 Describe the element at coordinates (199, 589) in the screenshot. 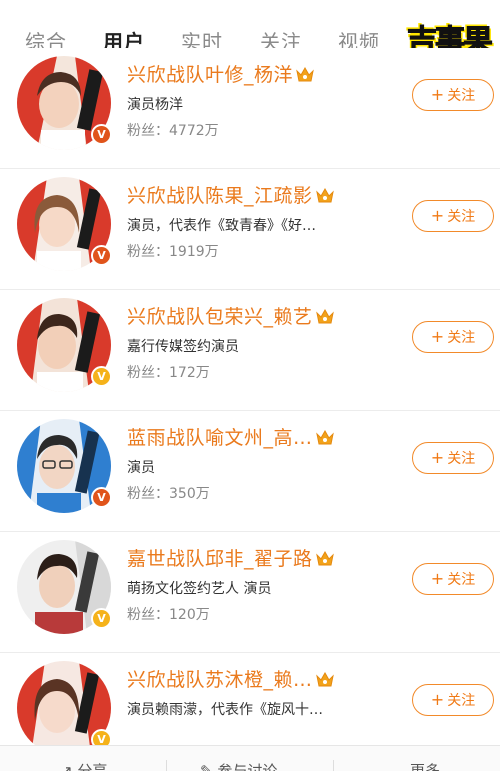

I see `user-description: 萌扬文化签约艺人 演员` at that location.